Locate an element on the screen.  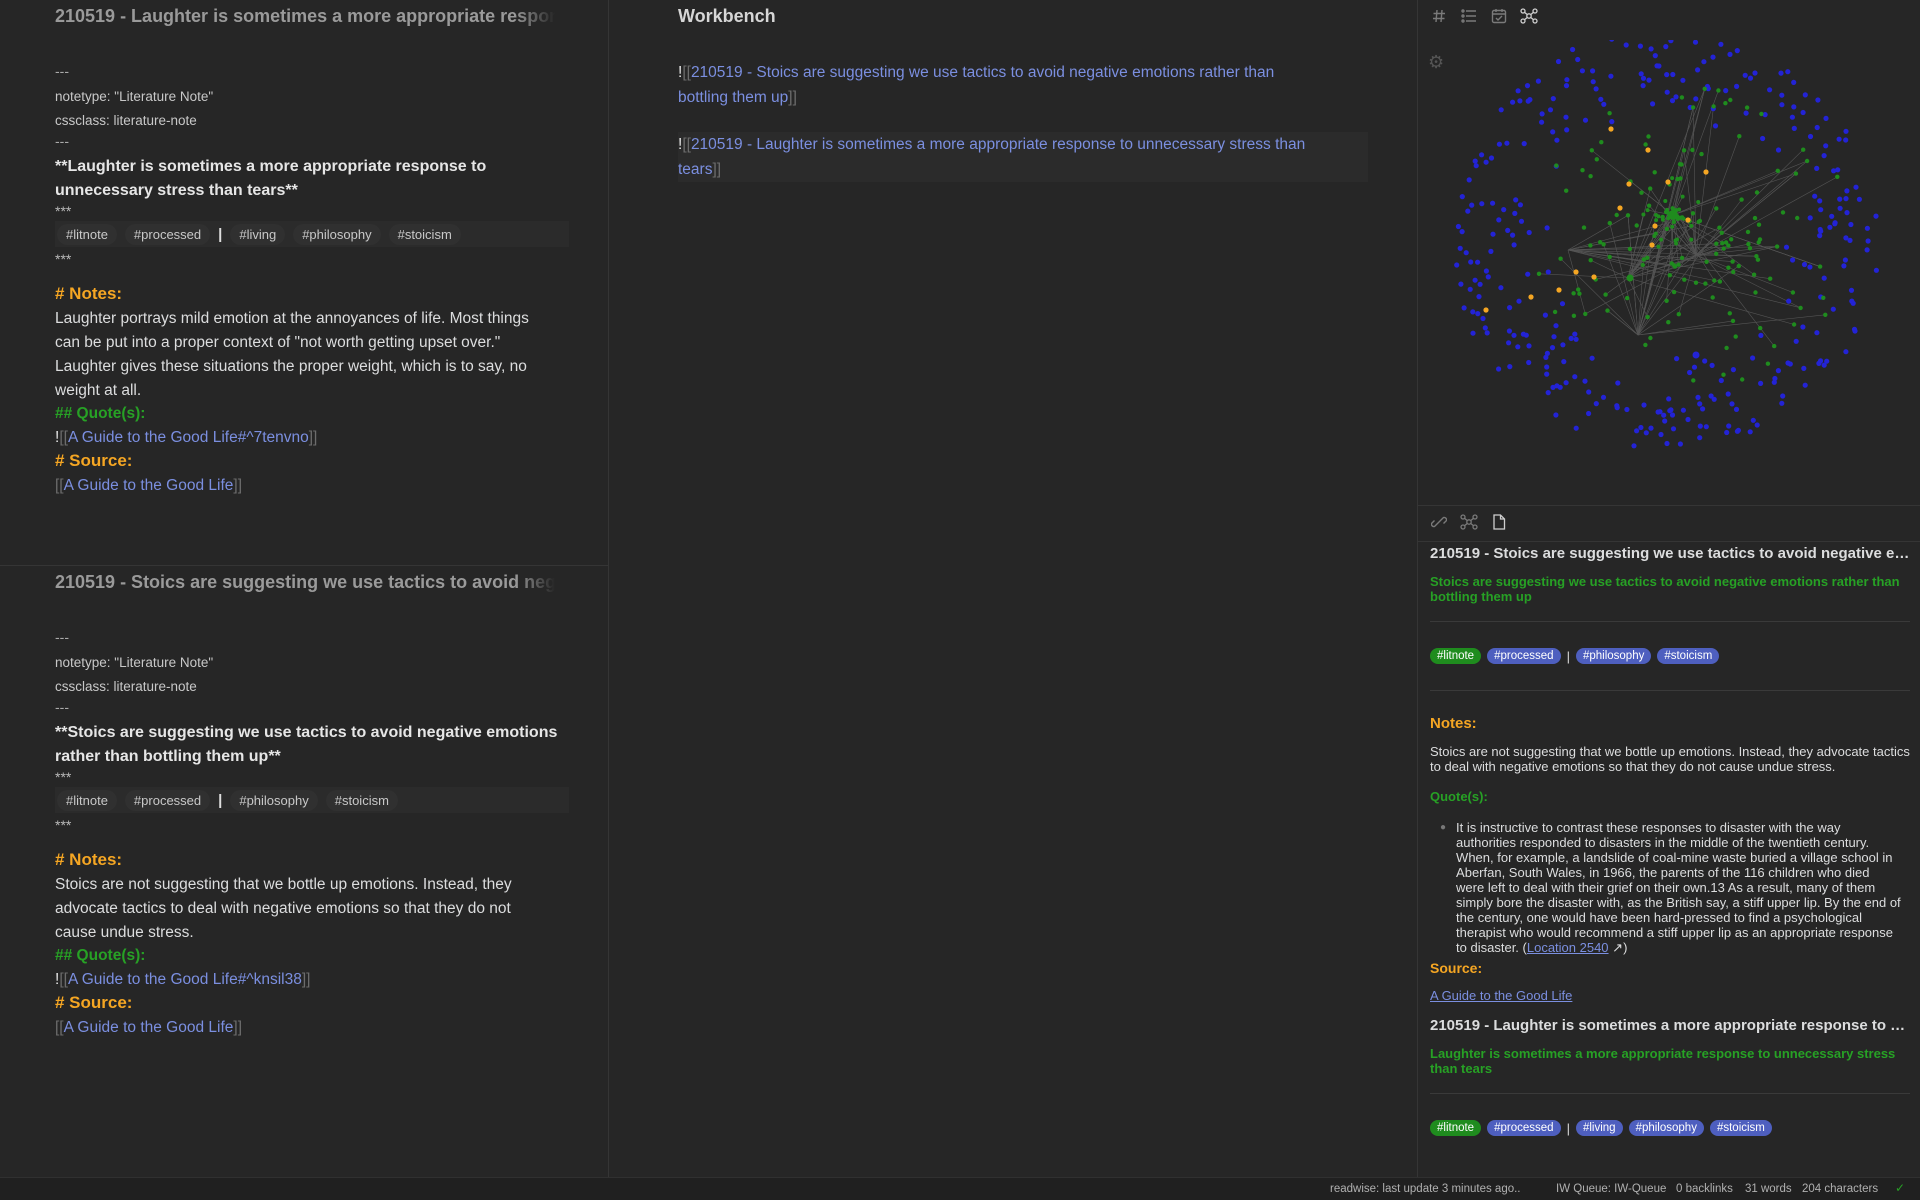
graph-hub-node is located at coordinates (1630, 278).